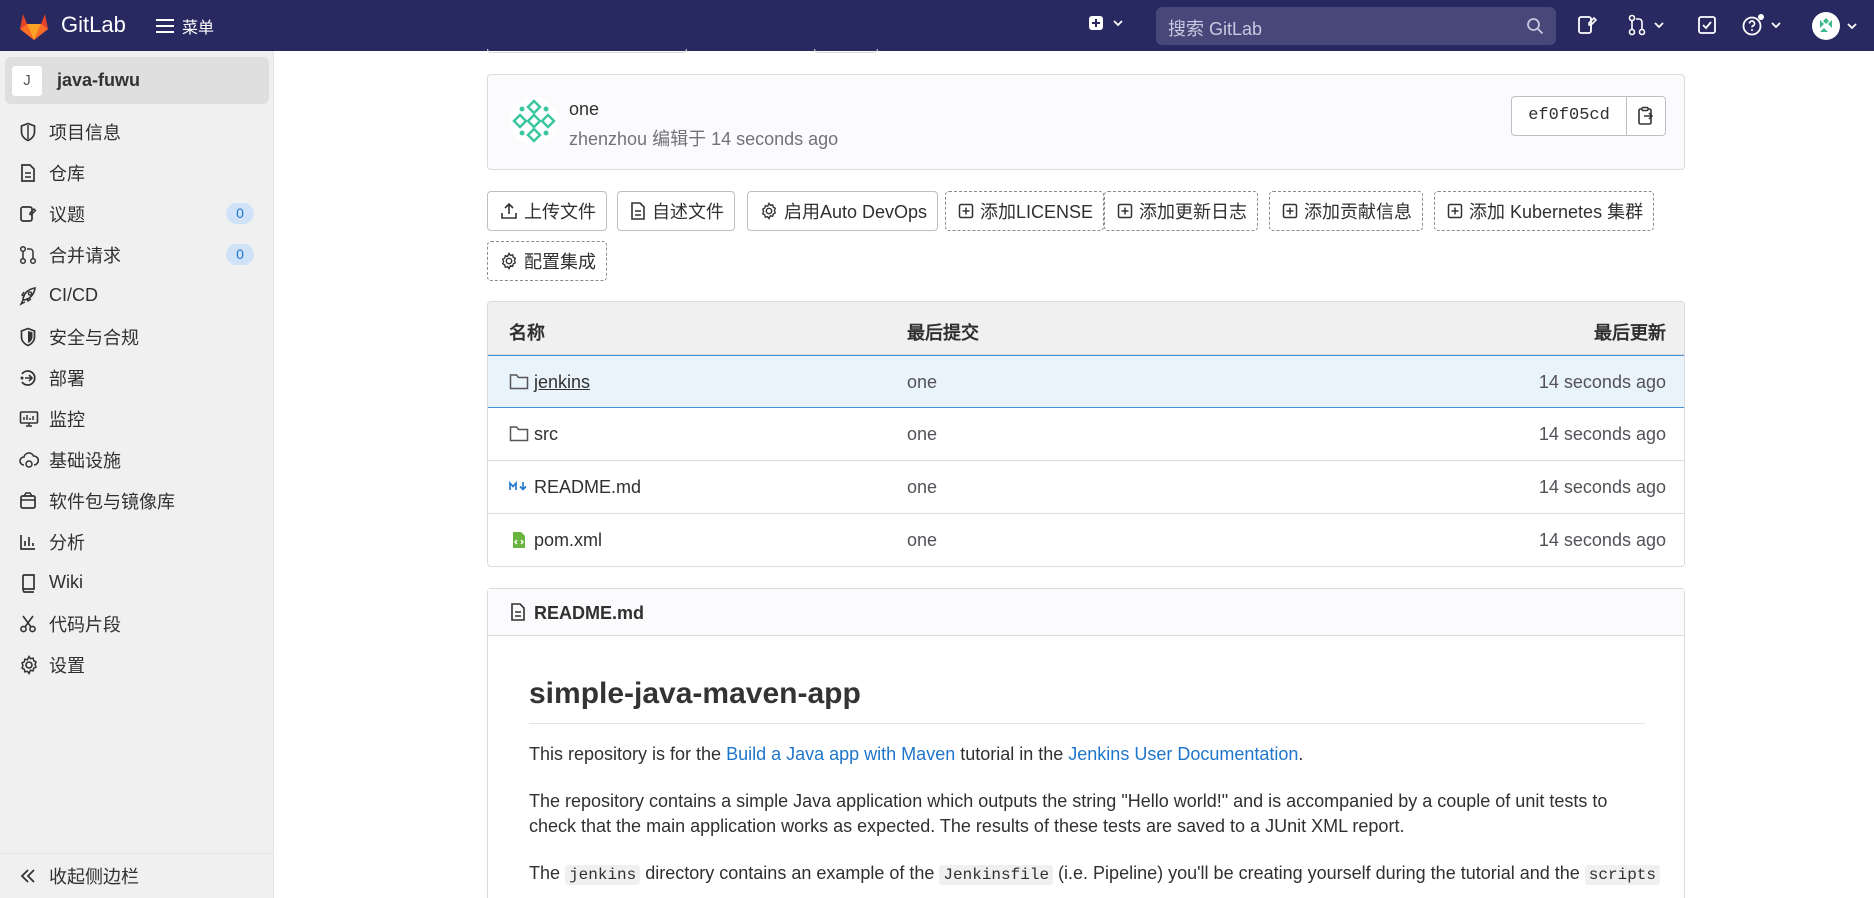  I want to click on brand-name: GitLab, so click(93, 25).